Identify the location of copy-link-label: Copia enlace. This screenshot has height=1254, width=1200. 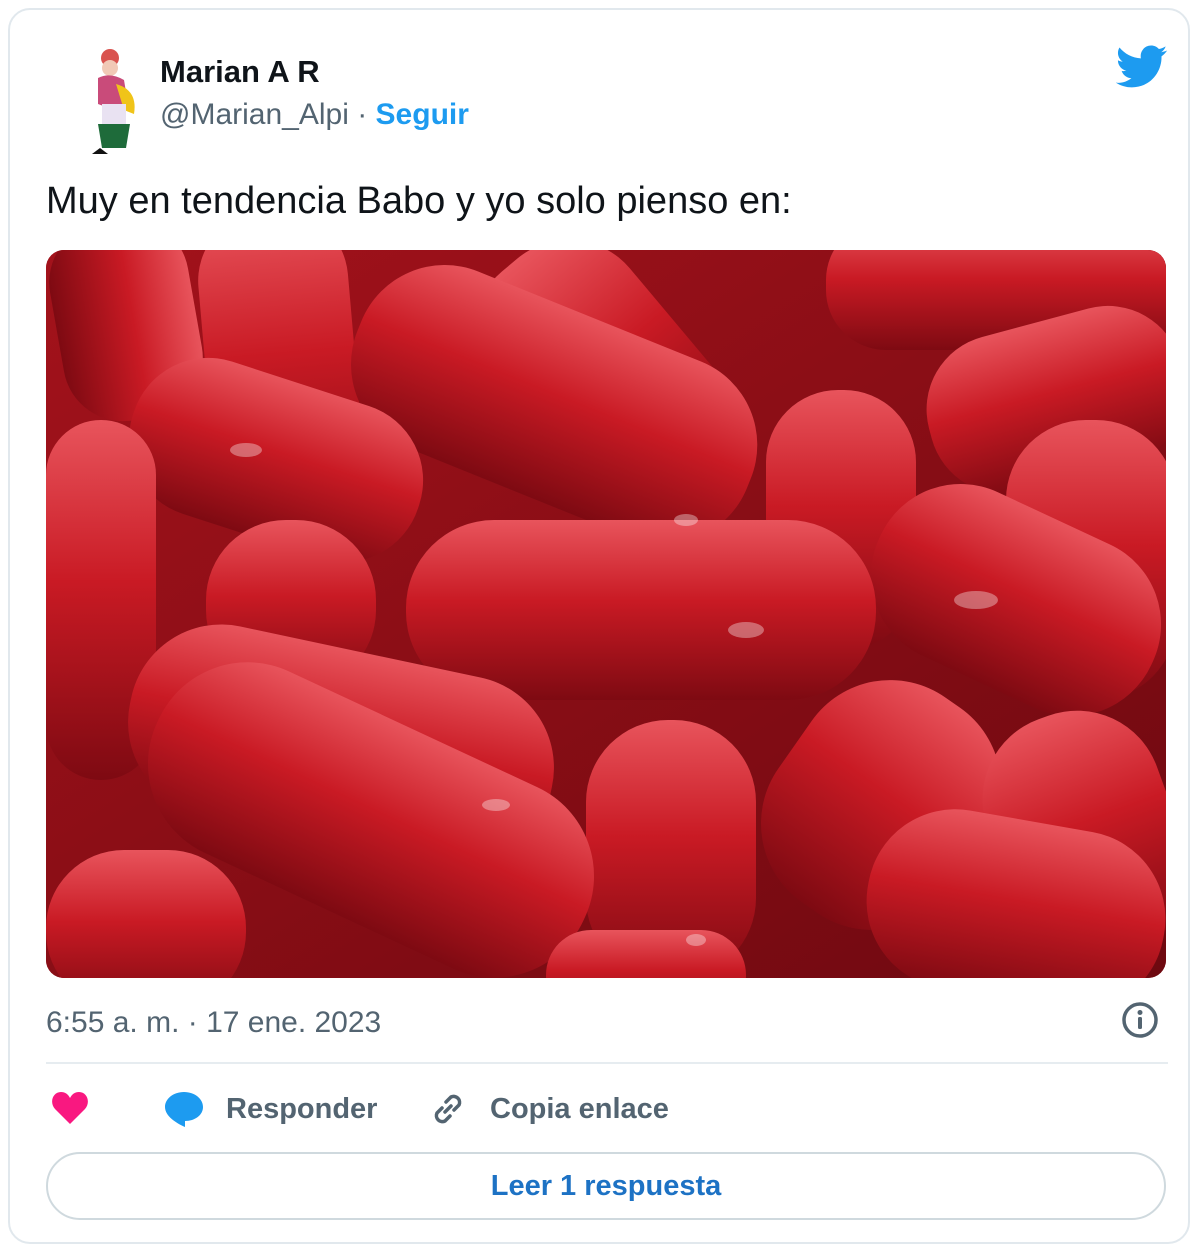
(579, 1108).